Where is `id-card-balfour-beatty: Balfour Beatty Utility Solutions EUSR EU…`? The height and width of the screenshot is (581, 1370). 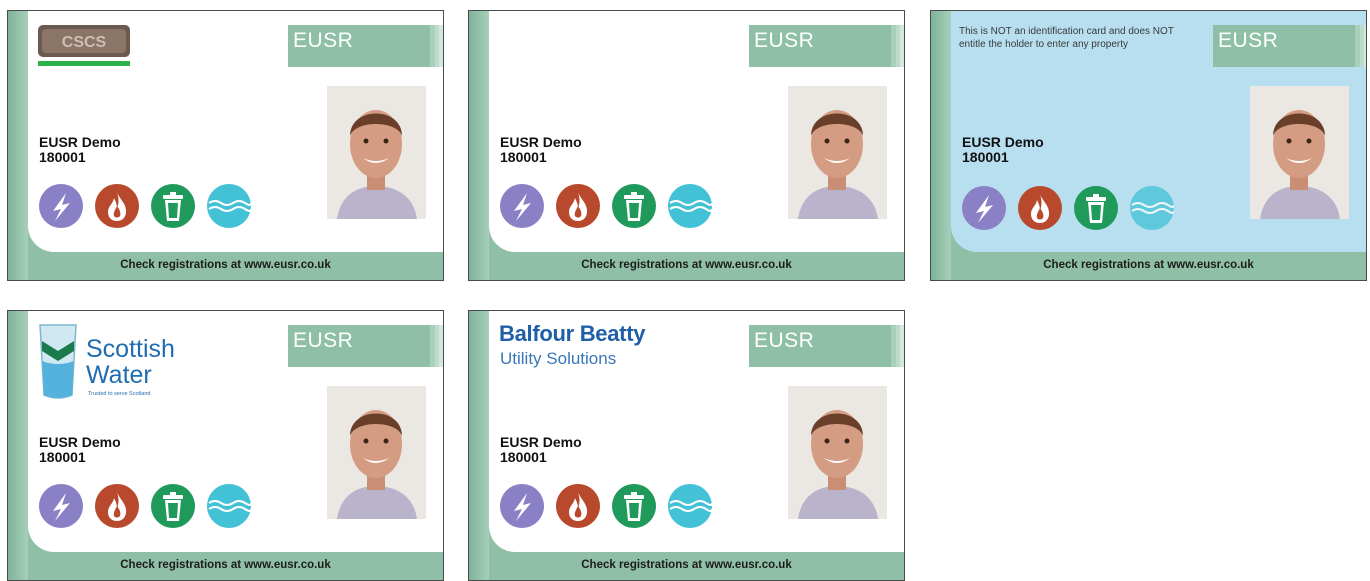
id-card-balfour-beatty: Balfour Beatty Utility Solutions EUSR EU… is located at coordinates (686, 445).